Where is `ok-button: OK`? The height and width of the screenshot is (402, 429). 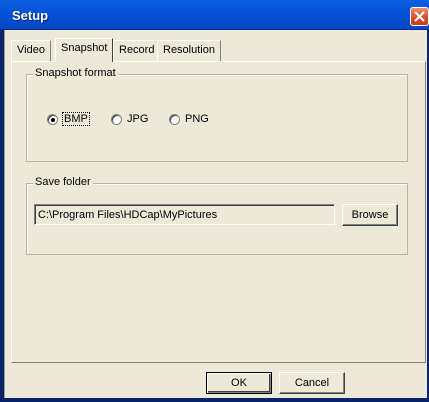 ok-button: OK is located at coordinates (239, 383).